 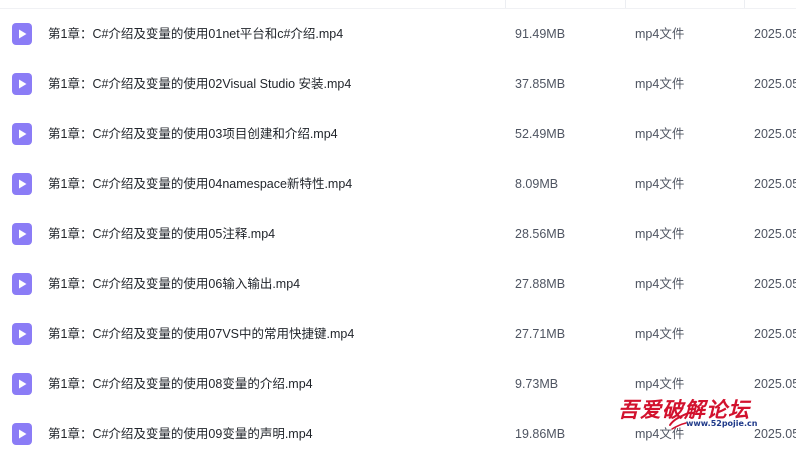 What do you see at coordinates (540, 34) in the screenshot?
I see `file-size: 91.49MB` at bounding box center [540, 34].